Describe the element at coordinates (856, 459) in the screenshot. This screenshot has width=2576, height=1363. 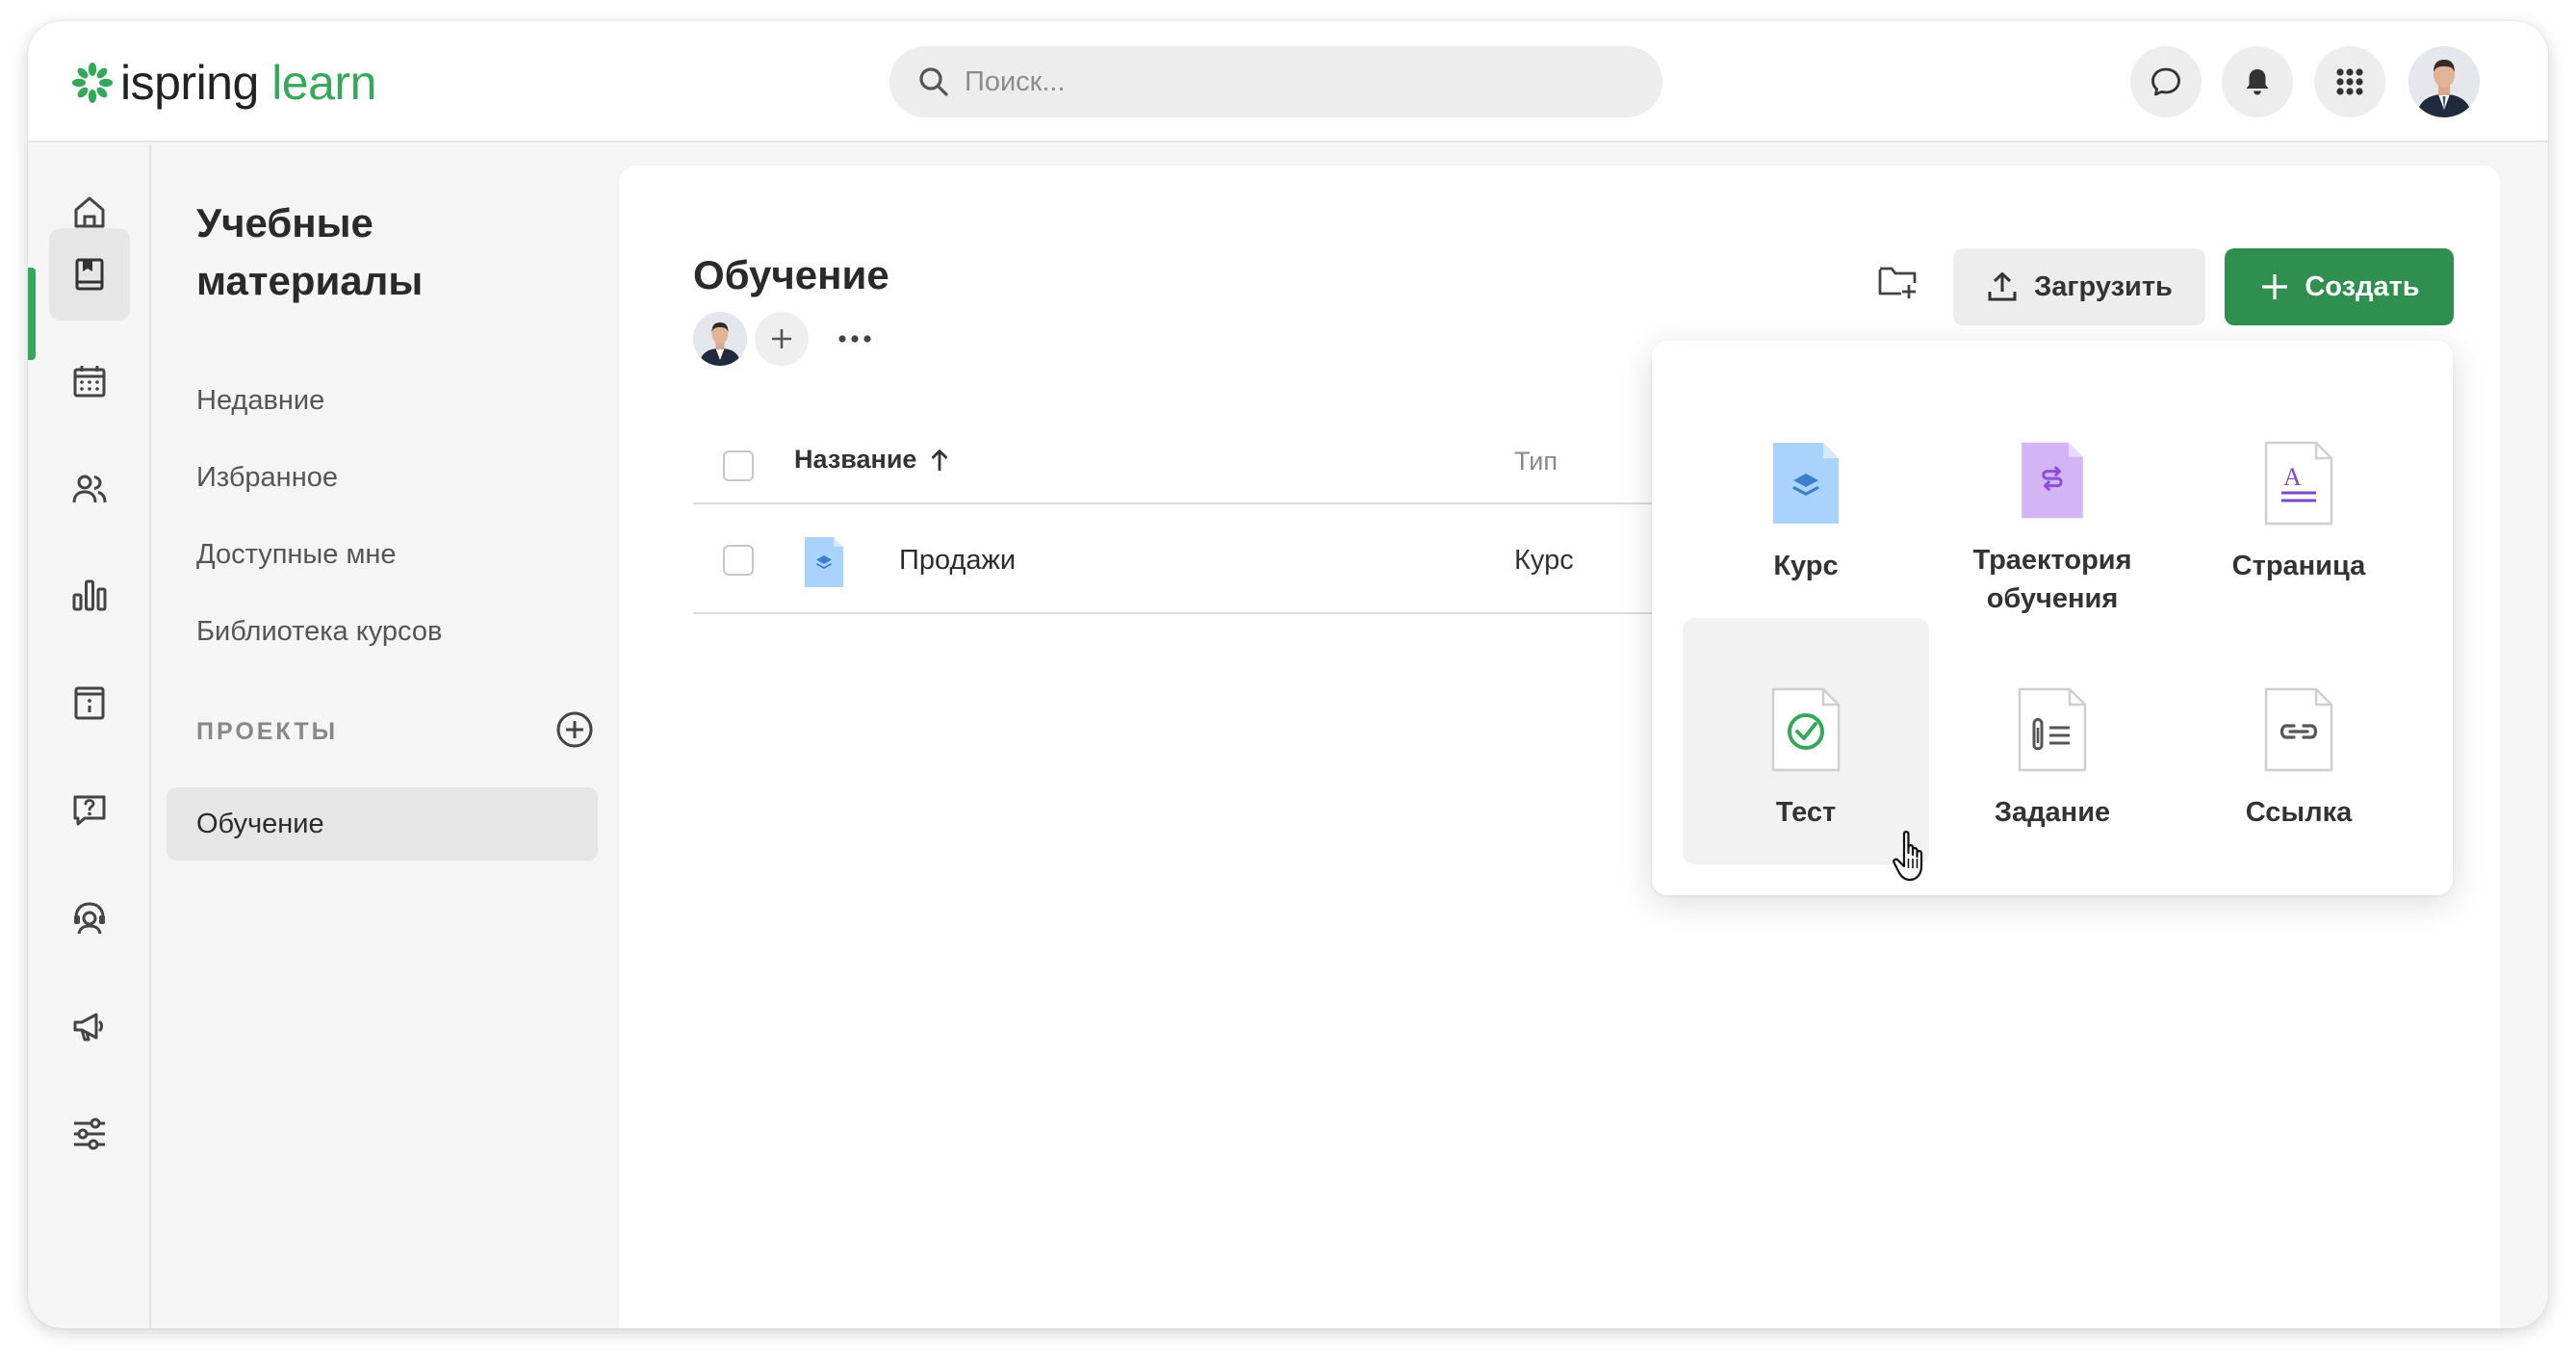
I see `column-name-label: Название` at that location.